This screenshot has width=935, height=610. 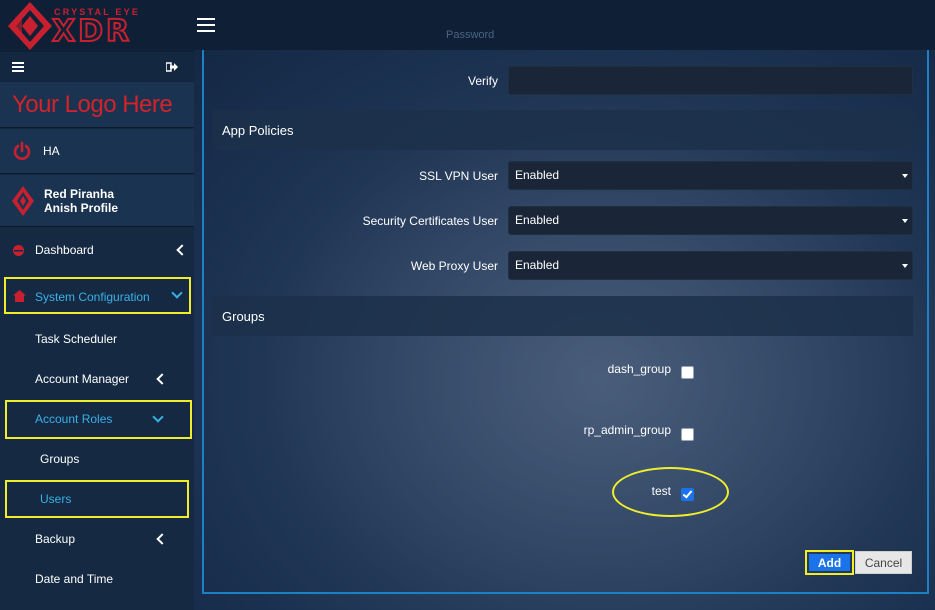 I want to click on custom-logo-area: Your Logo Here, so click(x=97, y=105).